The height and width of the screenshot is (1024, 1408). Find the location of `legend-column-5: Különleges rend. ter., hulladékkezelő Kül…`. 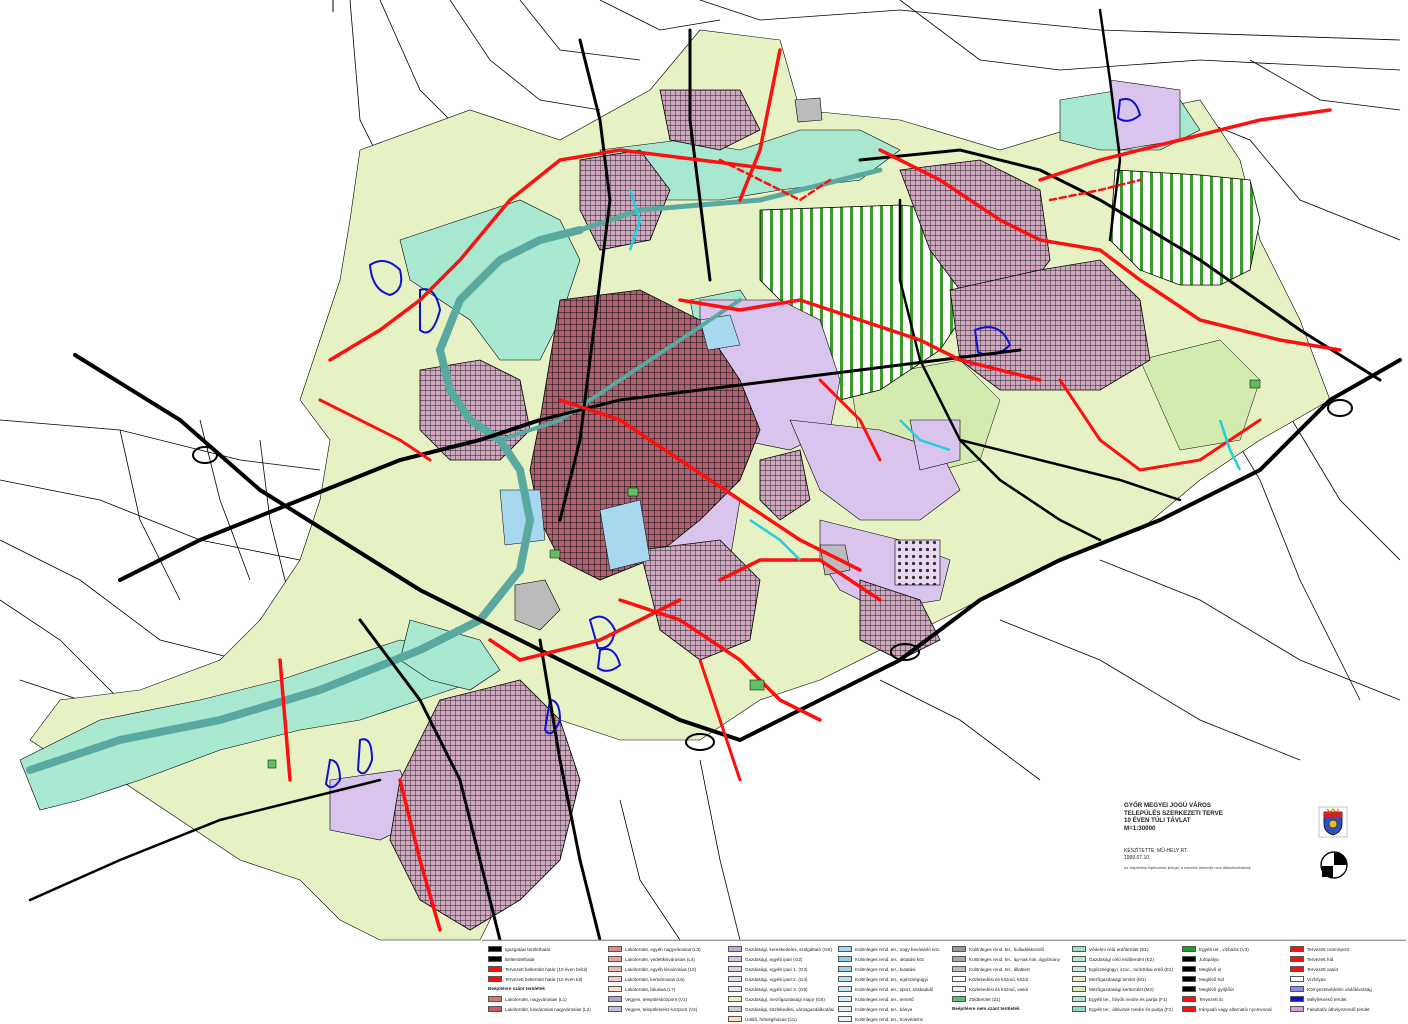

legend-column-5: Különleges rend. ter., hulladékkezelő Kül… is located at coordinates (1008, 979).